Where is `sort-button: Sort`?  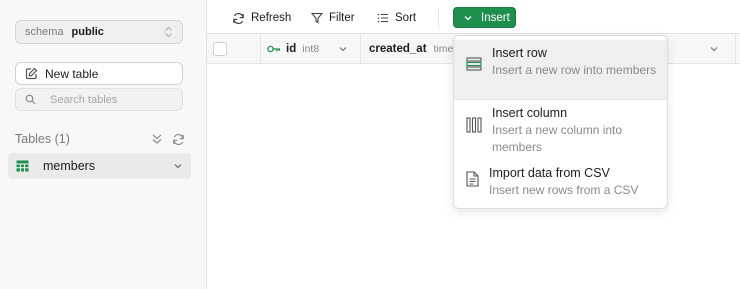
sort-button: Sort is located at coordinates (396, 18).